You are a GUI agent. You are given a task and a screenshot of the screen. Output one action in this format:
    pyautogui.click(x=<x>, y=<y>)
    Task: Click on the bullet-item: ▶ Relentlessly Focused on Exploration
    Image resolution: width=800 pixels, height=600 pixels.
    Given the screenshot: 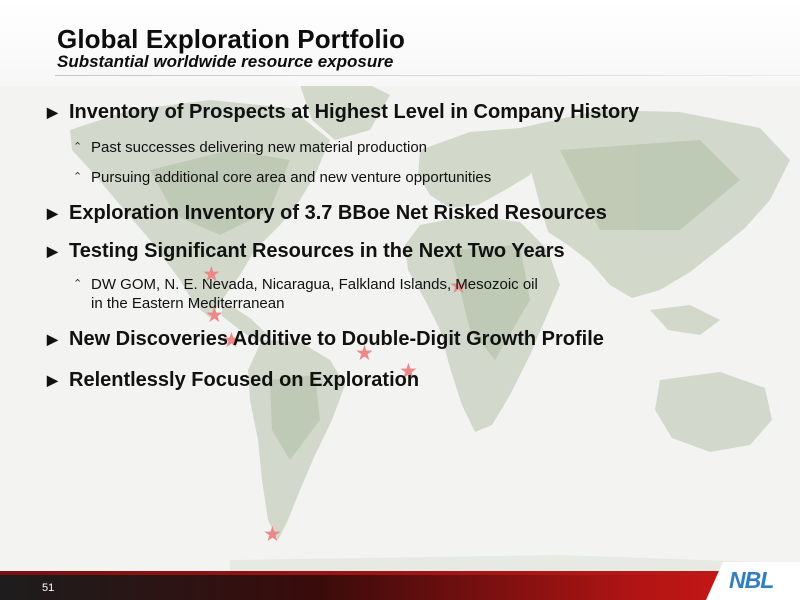 What is the action you would take?
    pyautogui.click(x=233, y=380)
    